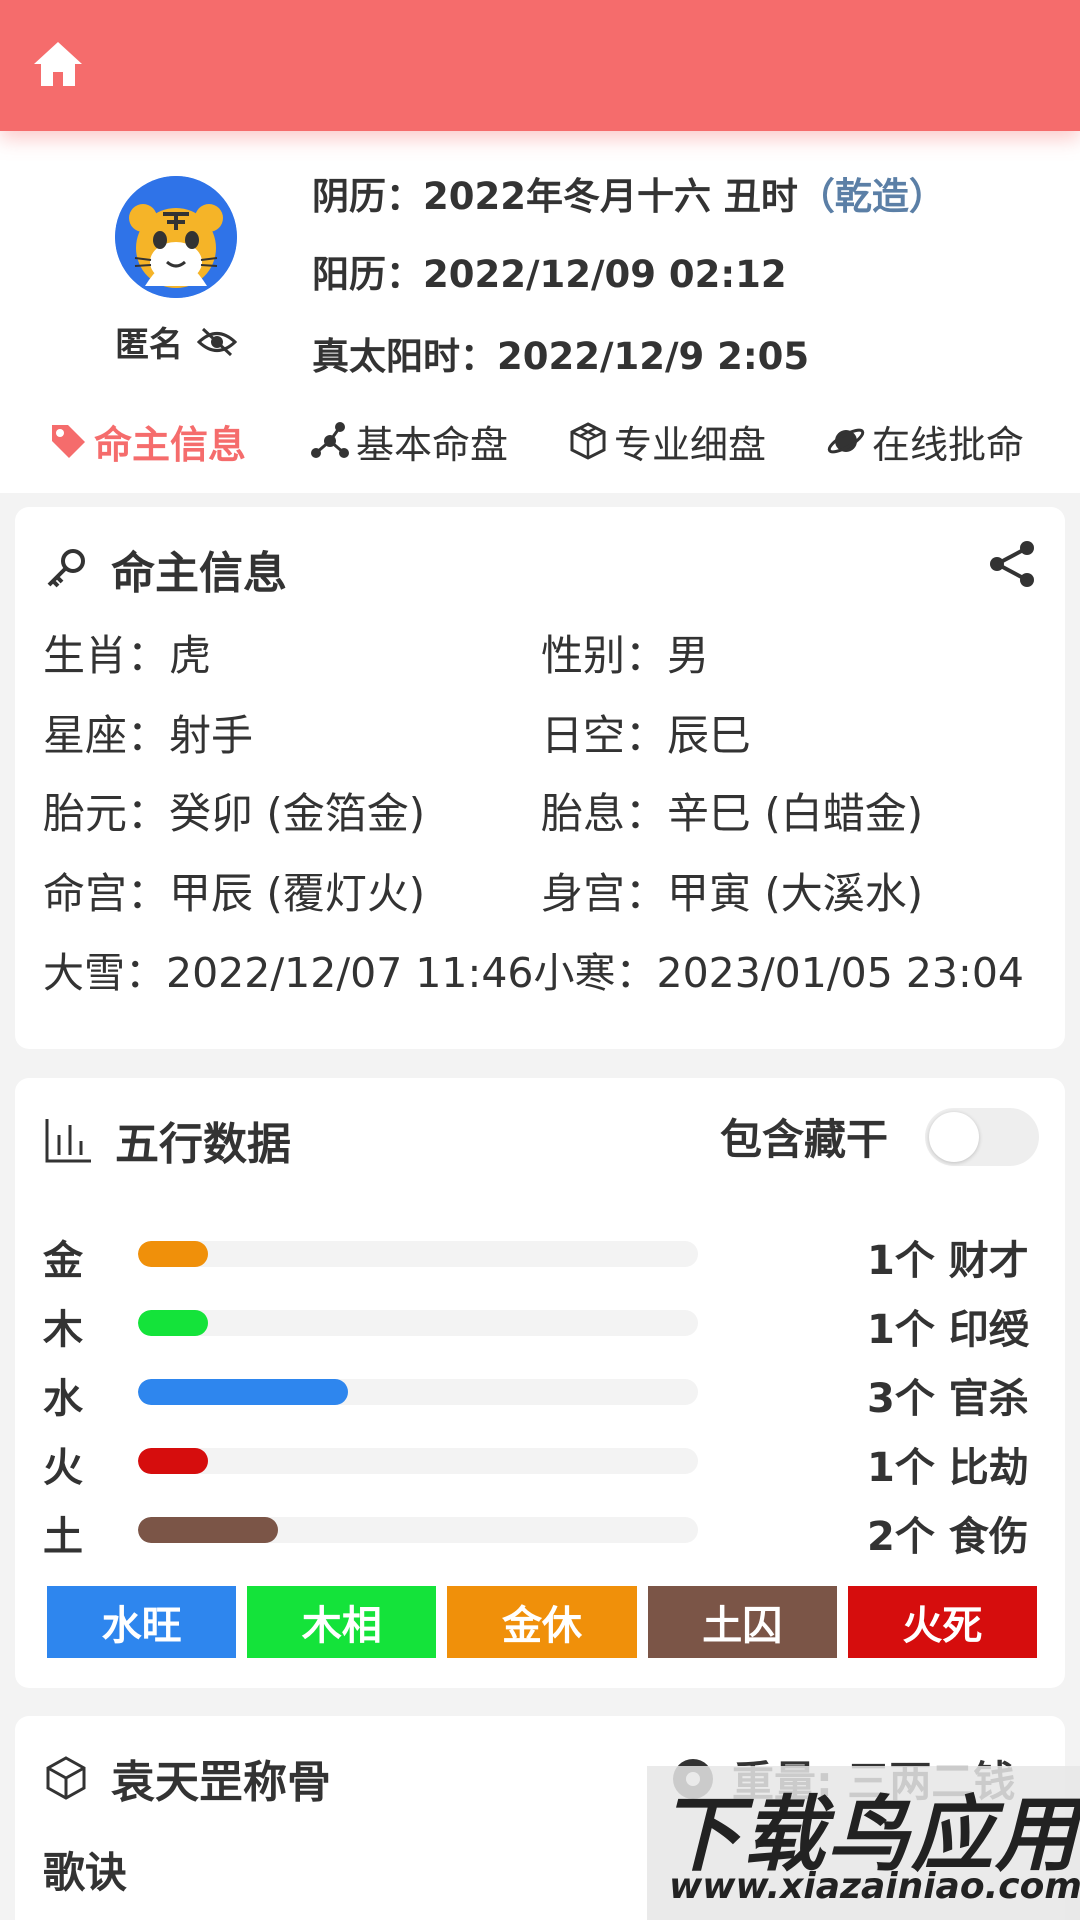  I want to click on element-status-row: 水旺 木相 金休 土囚 火死, so click(542, 1622).